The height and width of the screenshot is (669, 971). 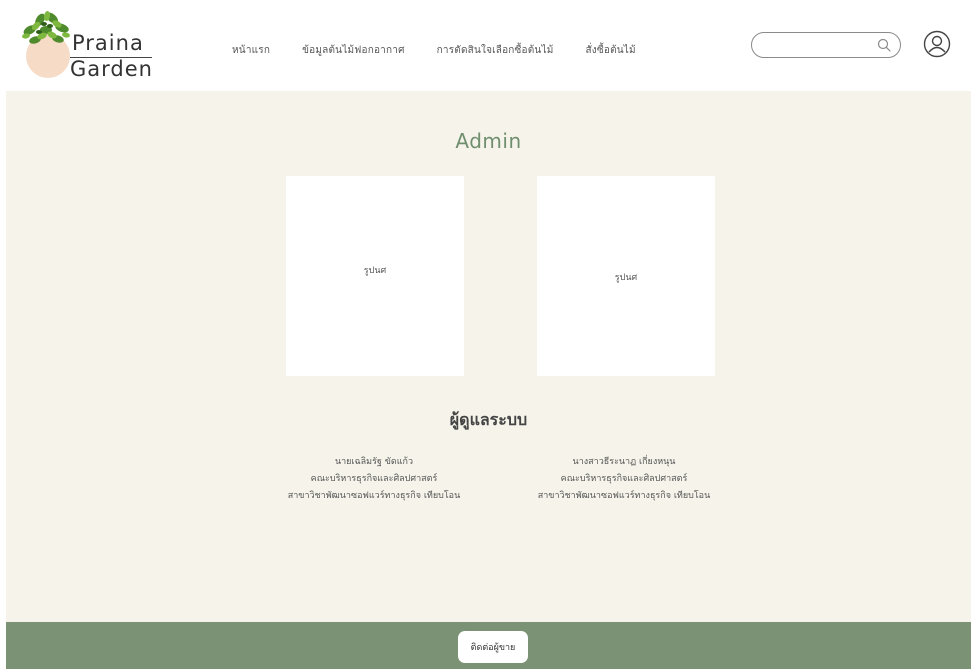 I want to click on brand-logo: Praina Garden, so click(x=90, y=44).